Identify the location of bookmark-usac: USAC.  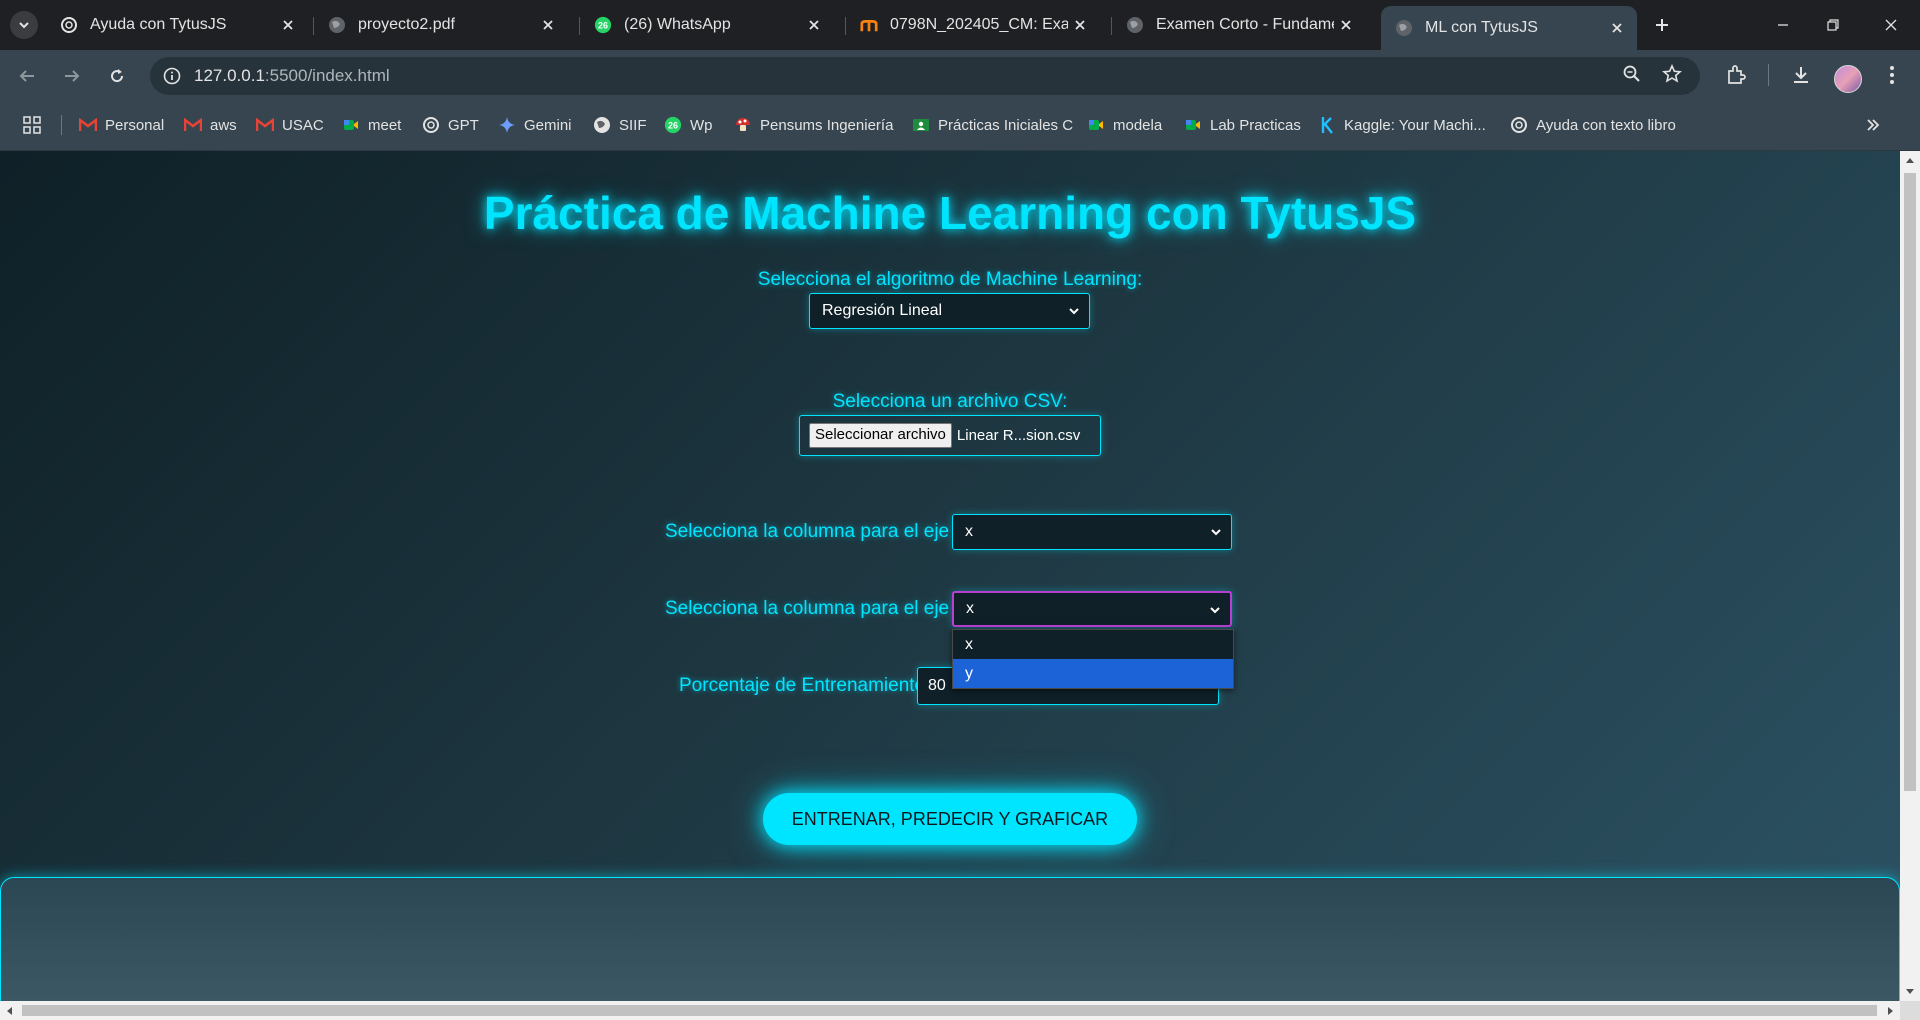
(290, 125).